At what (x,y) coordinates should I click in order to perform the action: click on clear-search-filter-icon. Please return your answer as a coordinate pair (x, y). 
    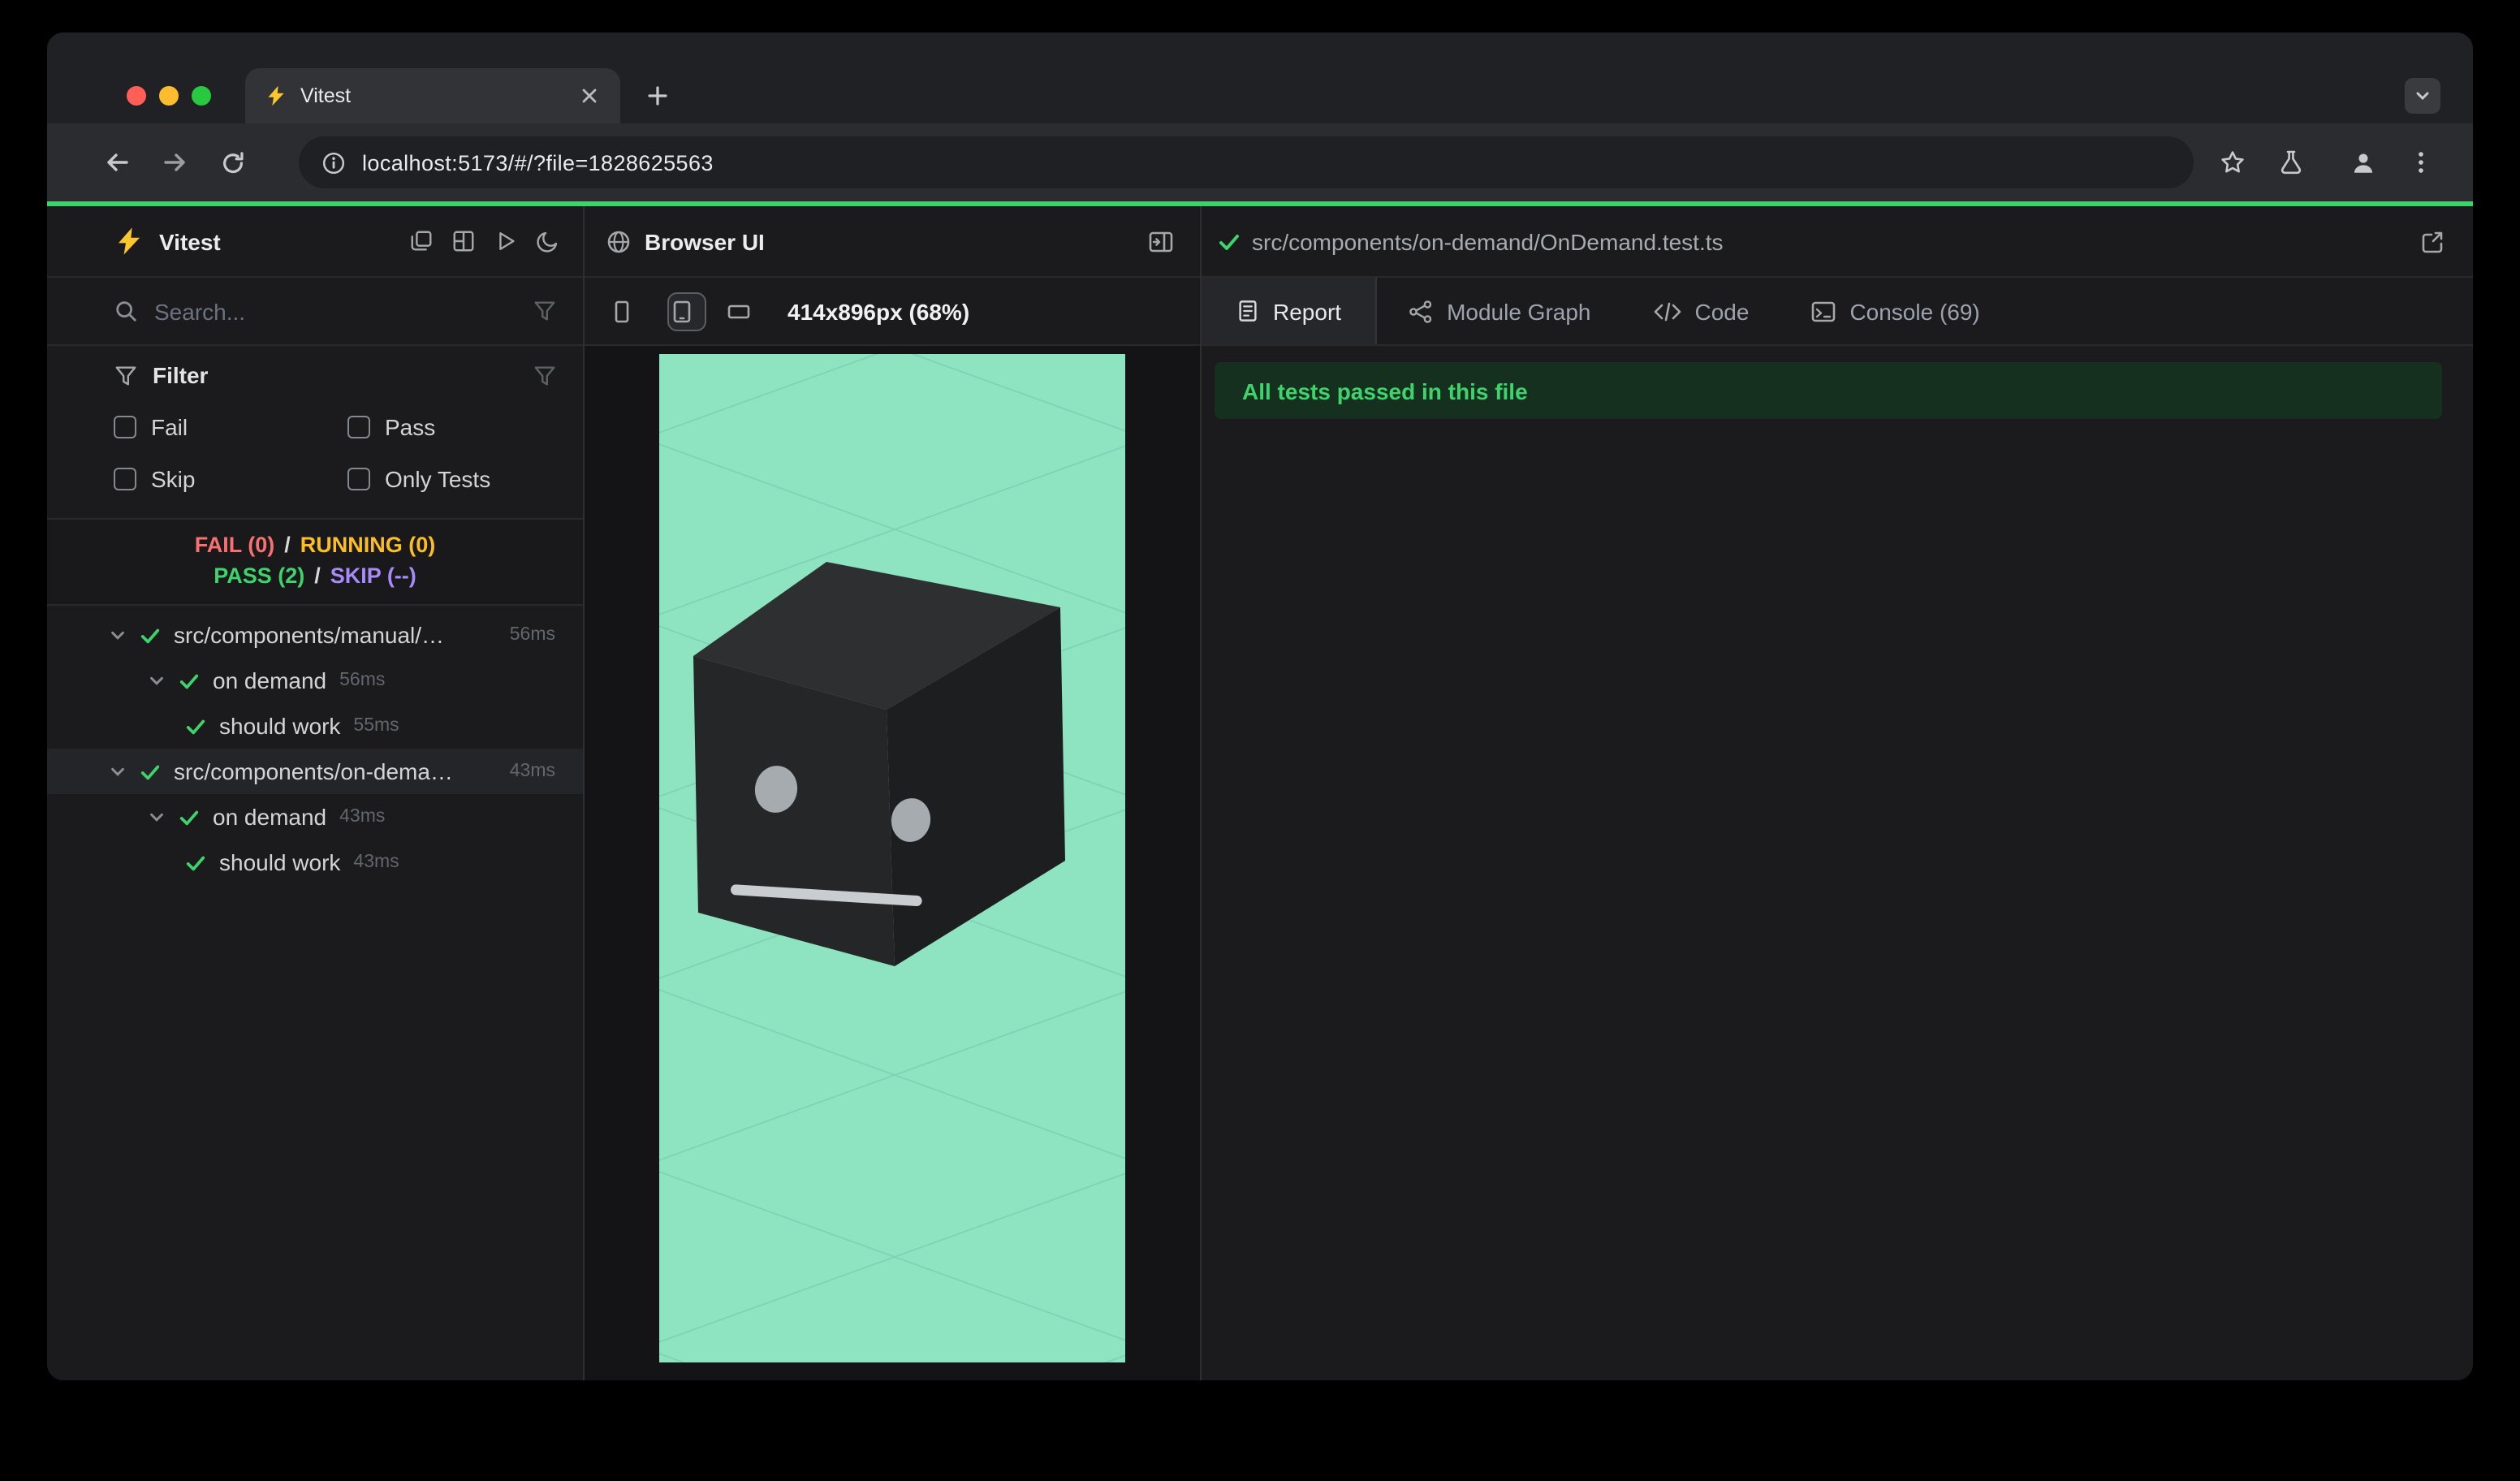
    Looking at the image, I should click on (545, 311).